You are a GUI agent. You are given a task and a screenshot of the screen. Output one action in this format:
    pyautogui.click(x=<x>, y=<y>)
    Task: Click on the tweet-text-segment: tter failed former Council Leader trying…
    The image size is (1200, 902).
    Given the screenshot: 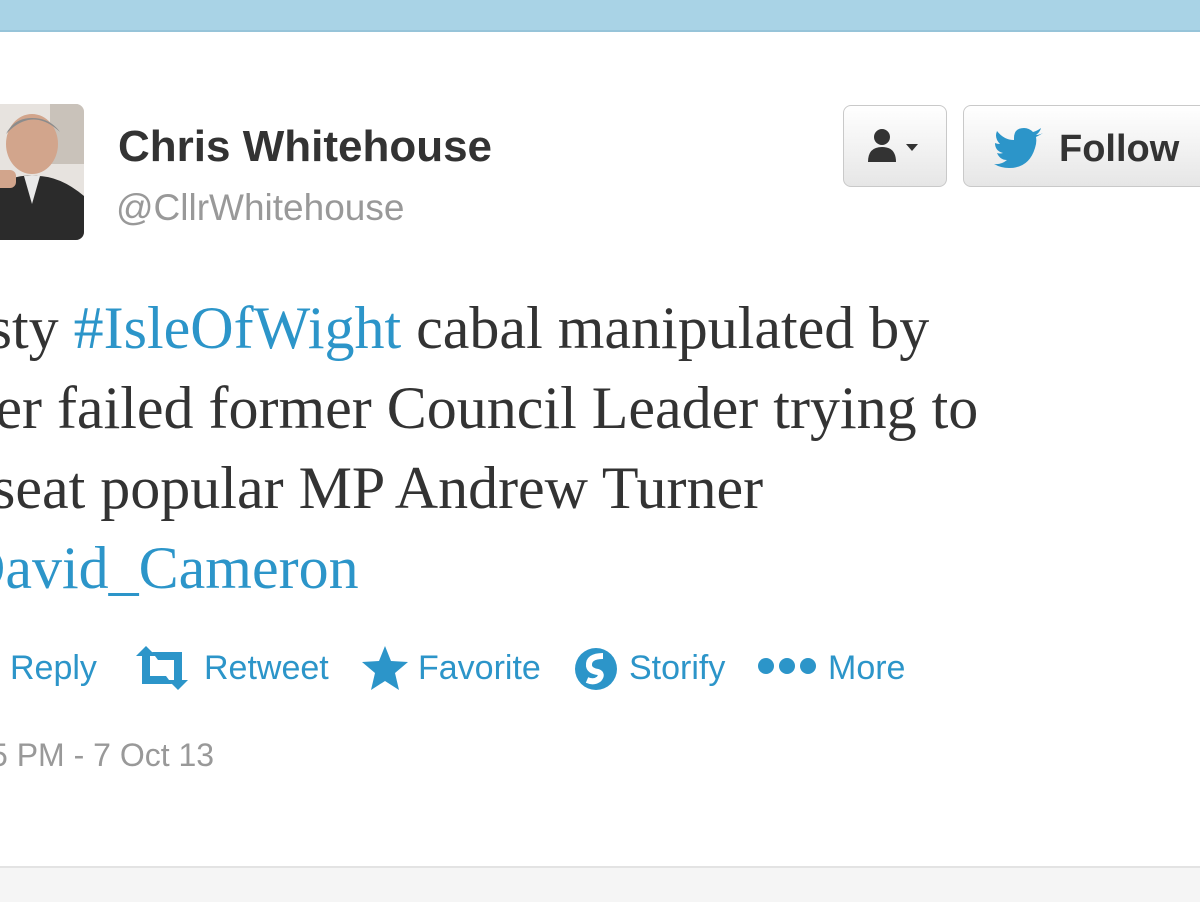 What is the action you would take?
    pyautogui.click(x=489, y=408)
    